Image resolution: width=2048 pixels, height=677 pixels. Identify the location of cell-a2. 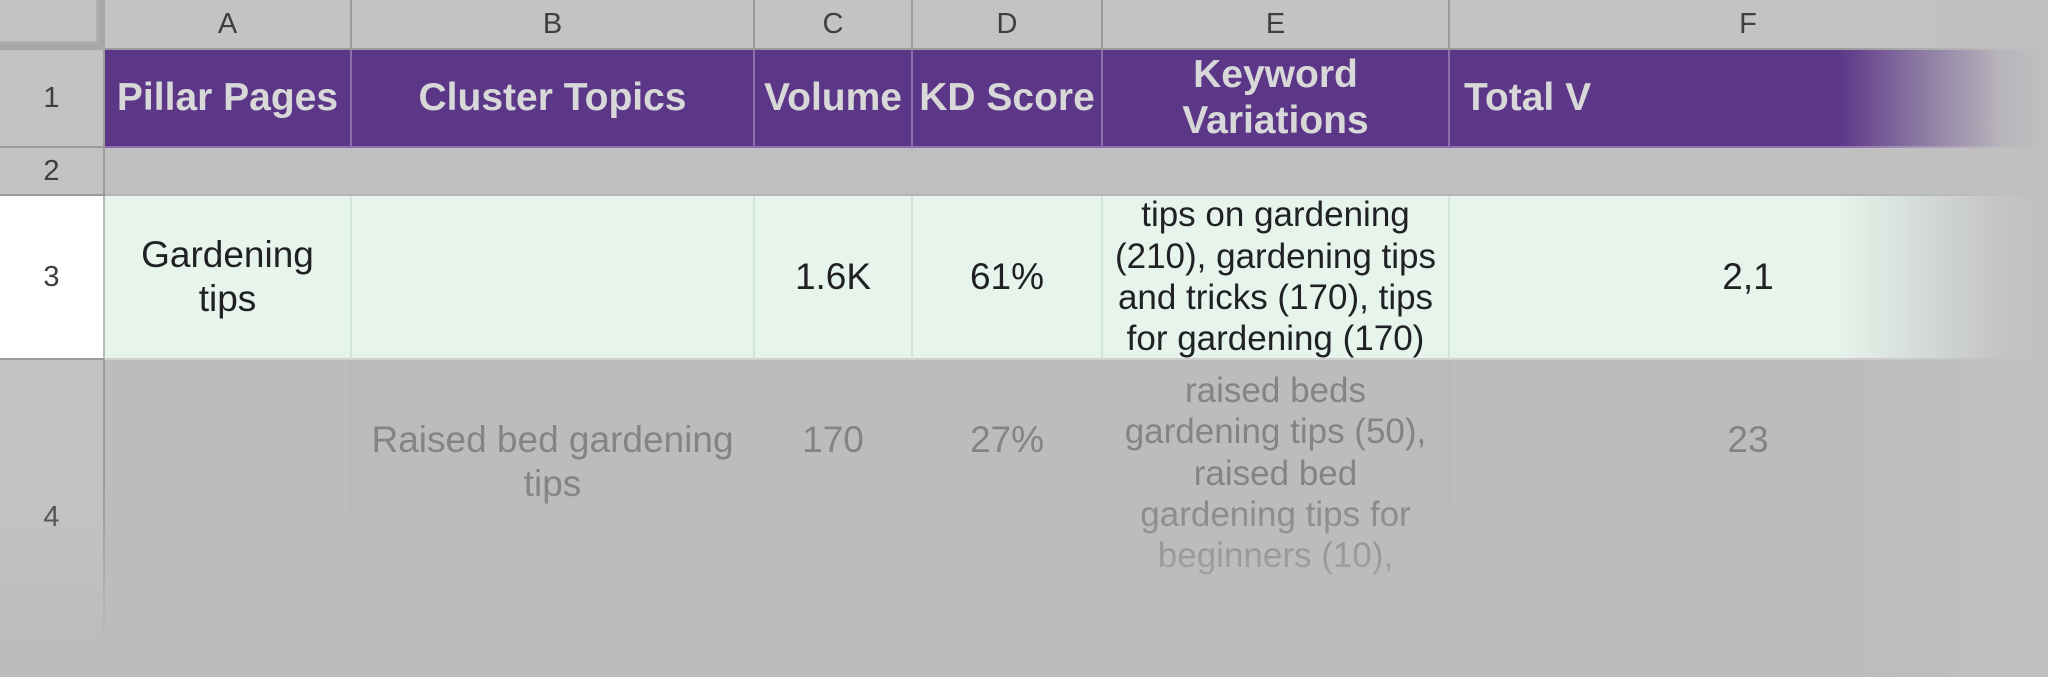
(228, 172).